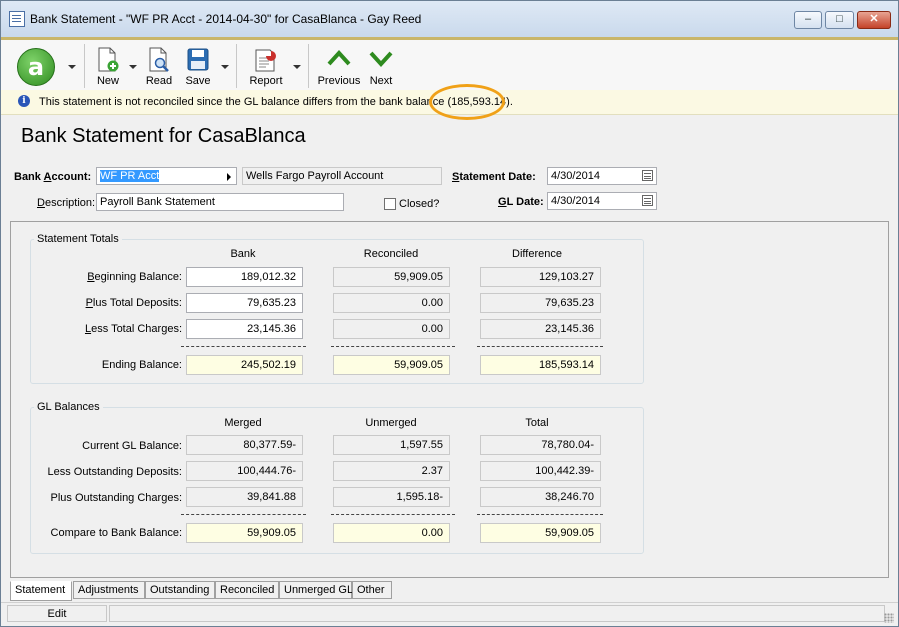 The height and width of the screenshot is (627, 899). Describe the element at coordinates (17, 19) in the screenshot. I see `app-window-icon` at that location.